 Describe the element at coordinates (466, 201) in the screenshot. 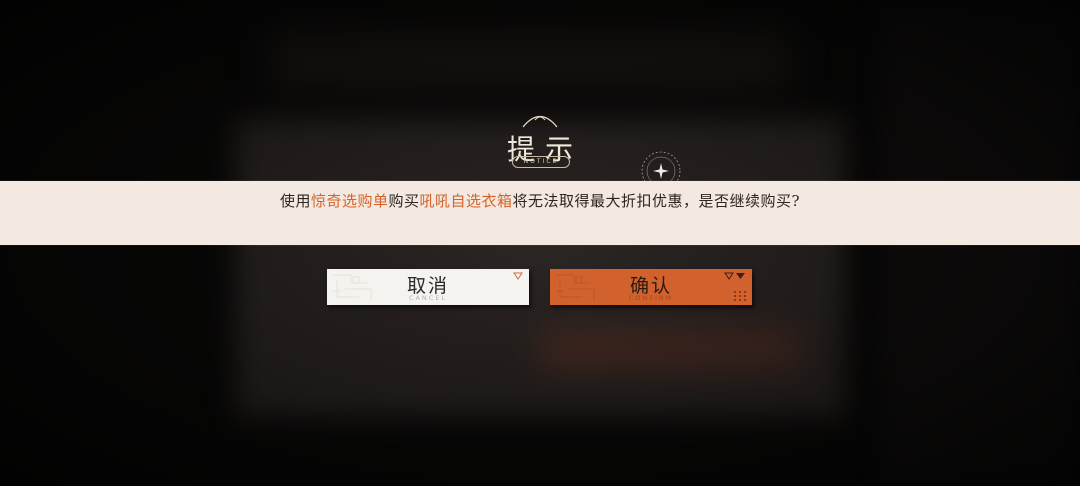

I see `item-name-highlight: 吼吼自选衣箱` at that location.